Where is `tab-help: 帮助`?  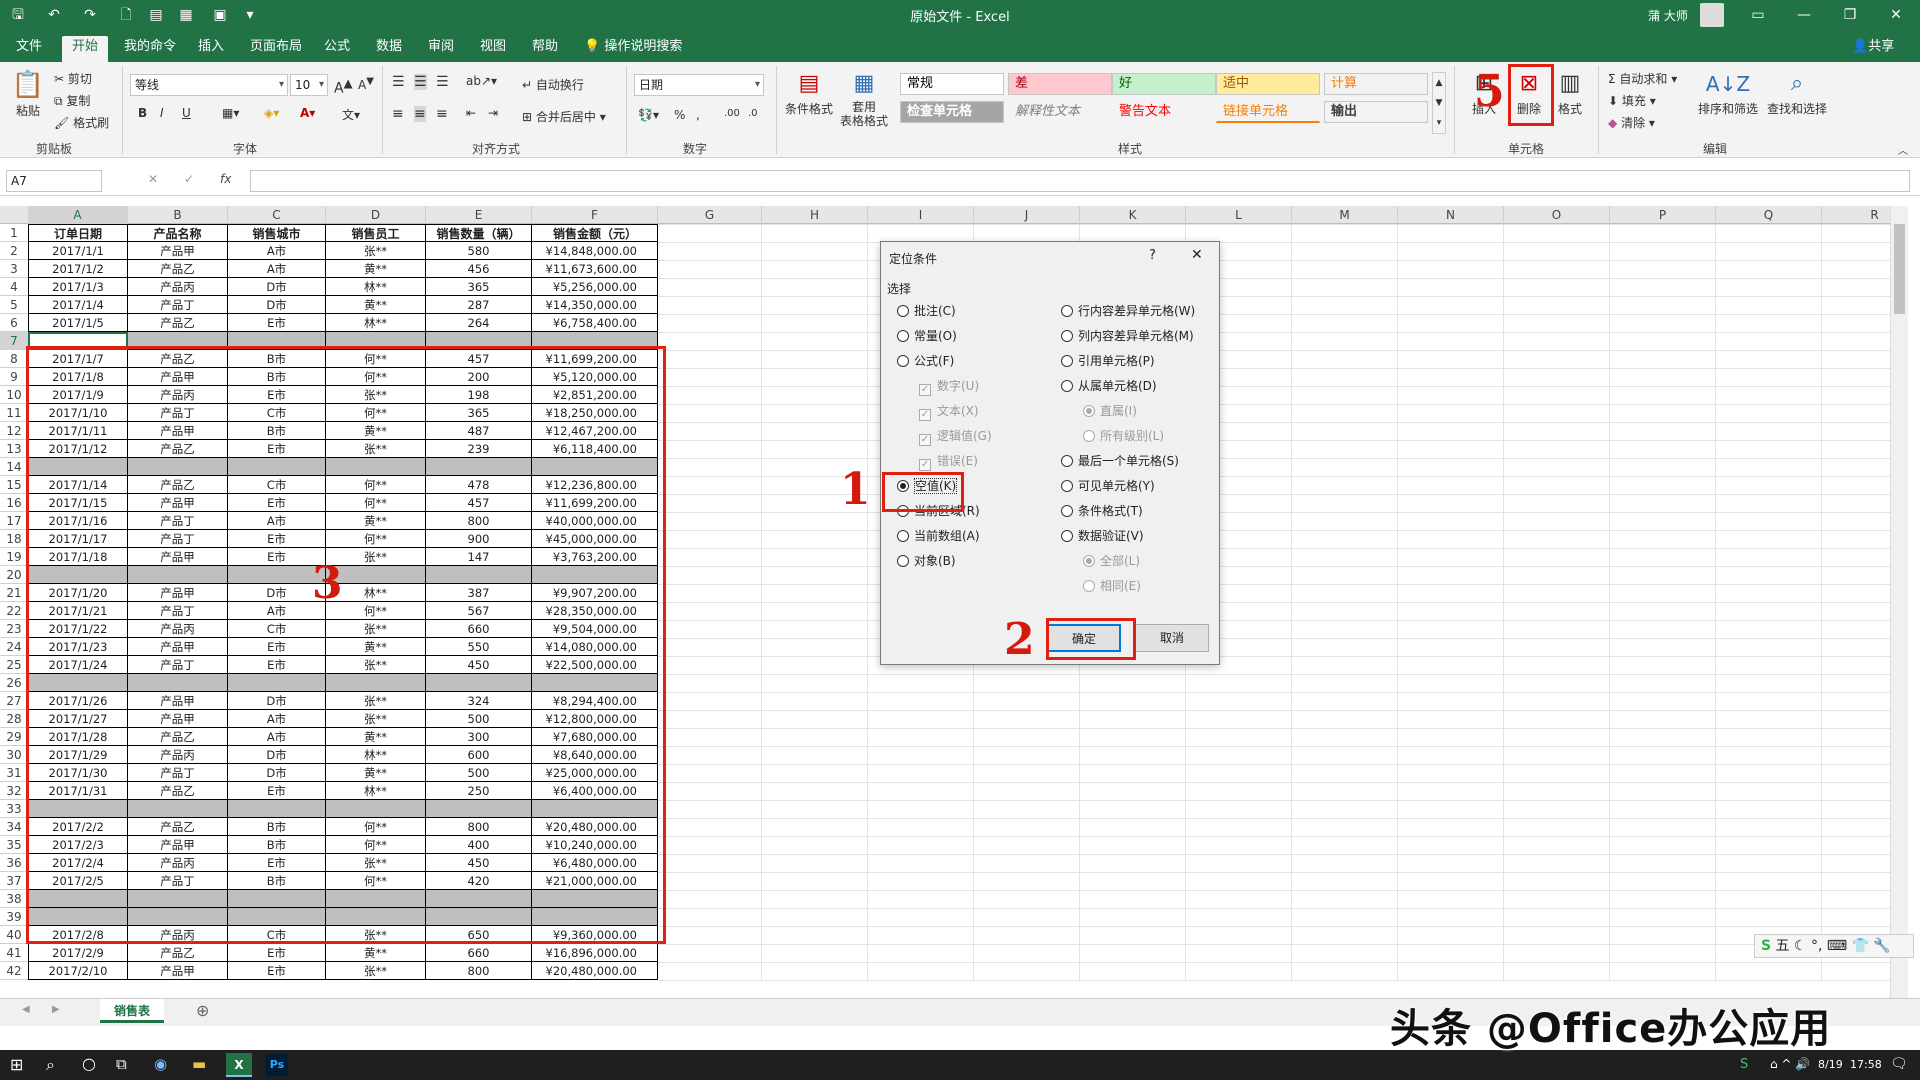
tab-help: 帮助 is located at coordinates (545, 49).